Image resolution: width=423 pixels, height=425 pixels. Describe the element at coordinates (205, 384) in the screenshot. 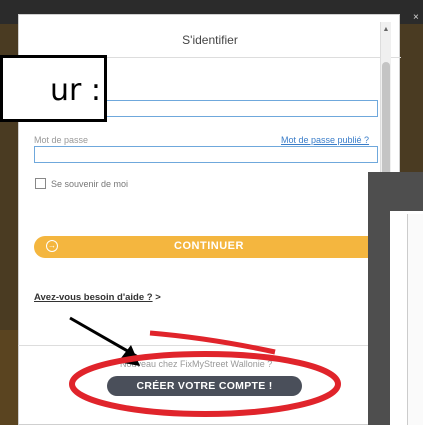

I see `annotation-red-circle` at that location.